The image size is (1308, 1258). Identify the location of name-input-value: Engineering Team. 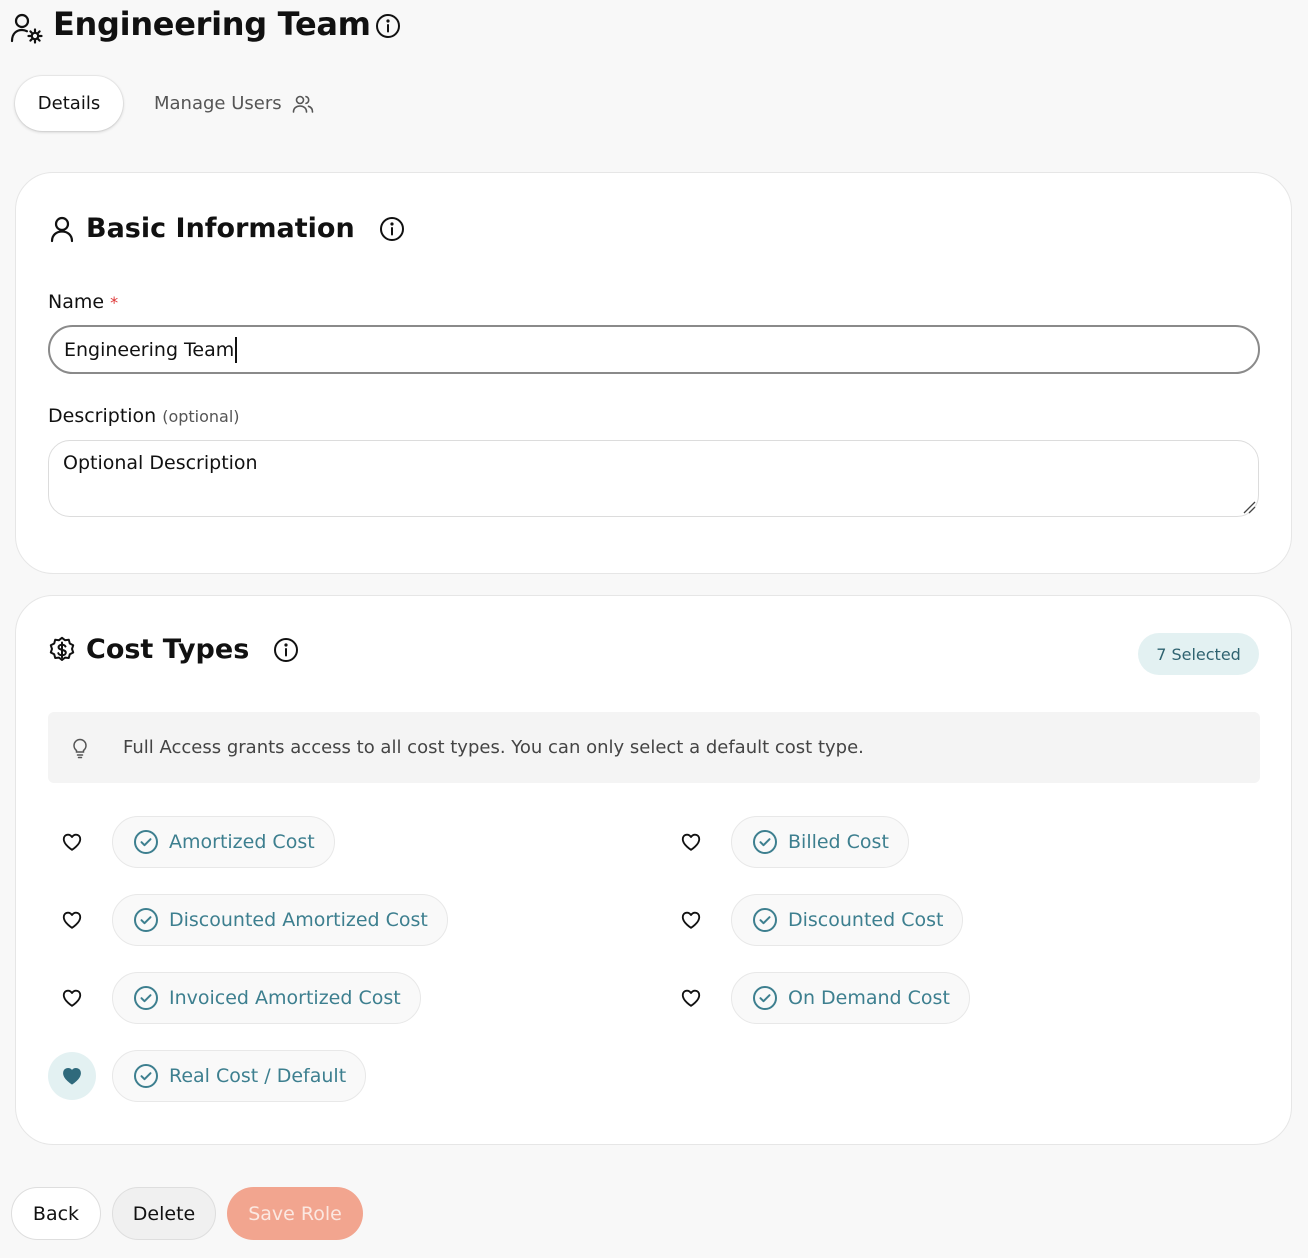
(149, 349).